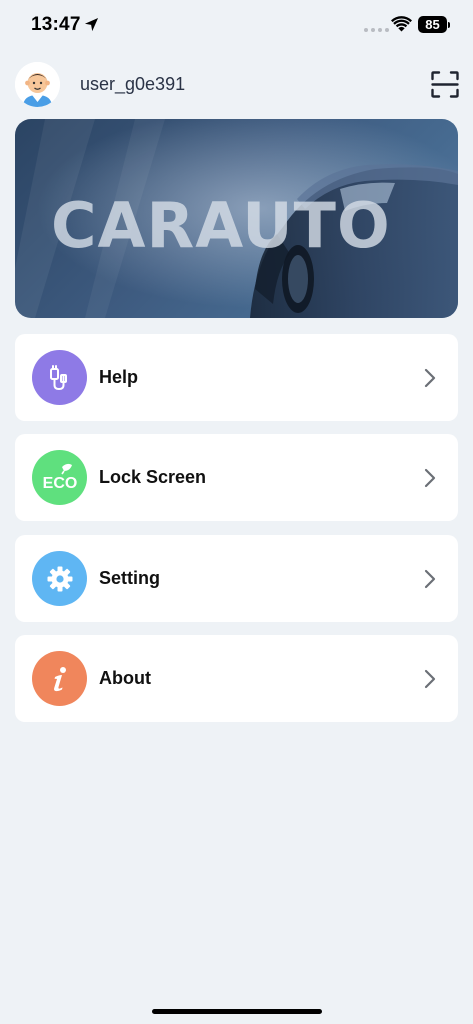 This screenshot has width=473, height=1024. I want to click on location-arrow-icon, so click(91, 24).